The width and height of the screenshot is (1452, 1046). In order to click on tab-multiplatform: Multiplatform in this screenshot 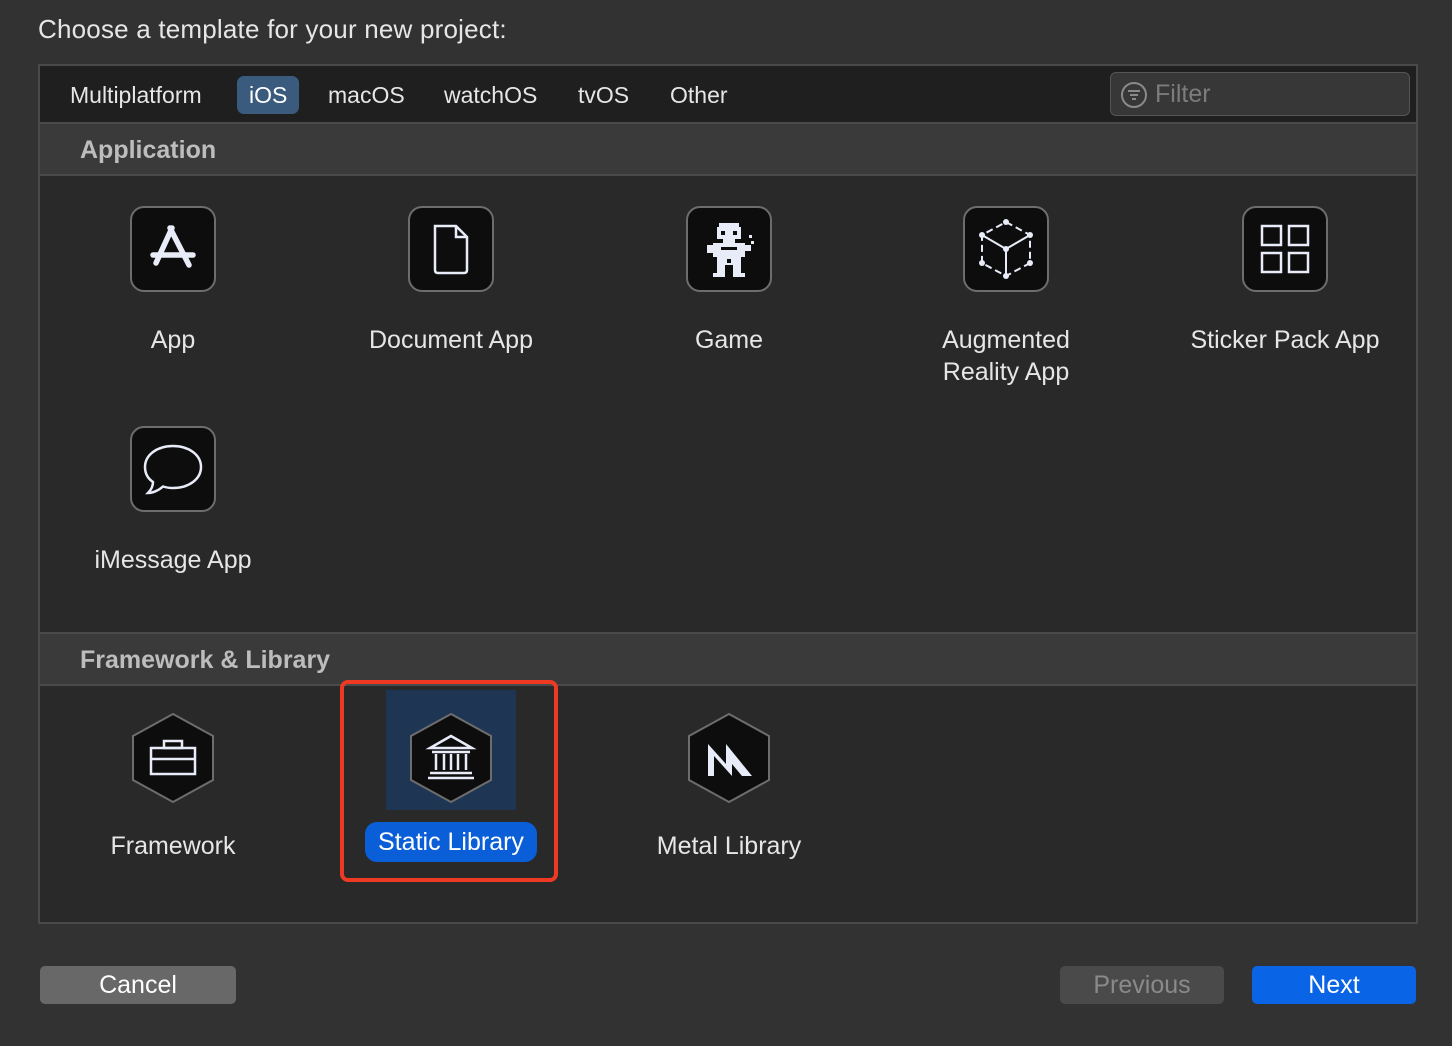, I will do `click(136, 95)`.